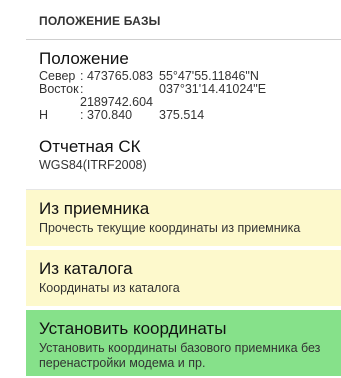 The height and width of the screenshot is (378, 341). I want to click on east-geo: 037°31'14.41024"E, so click(213, 89).